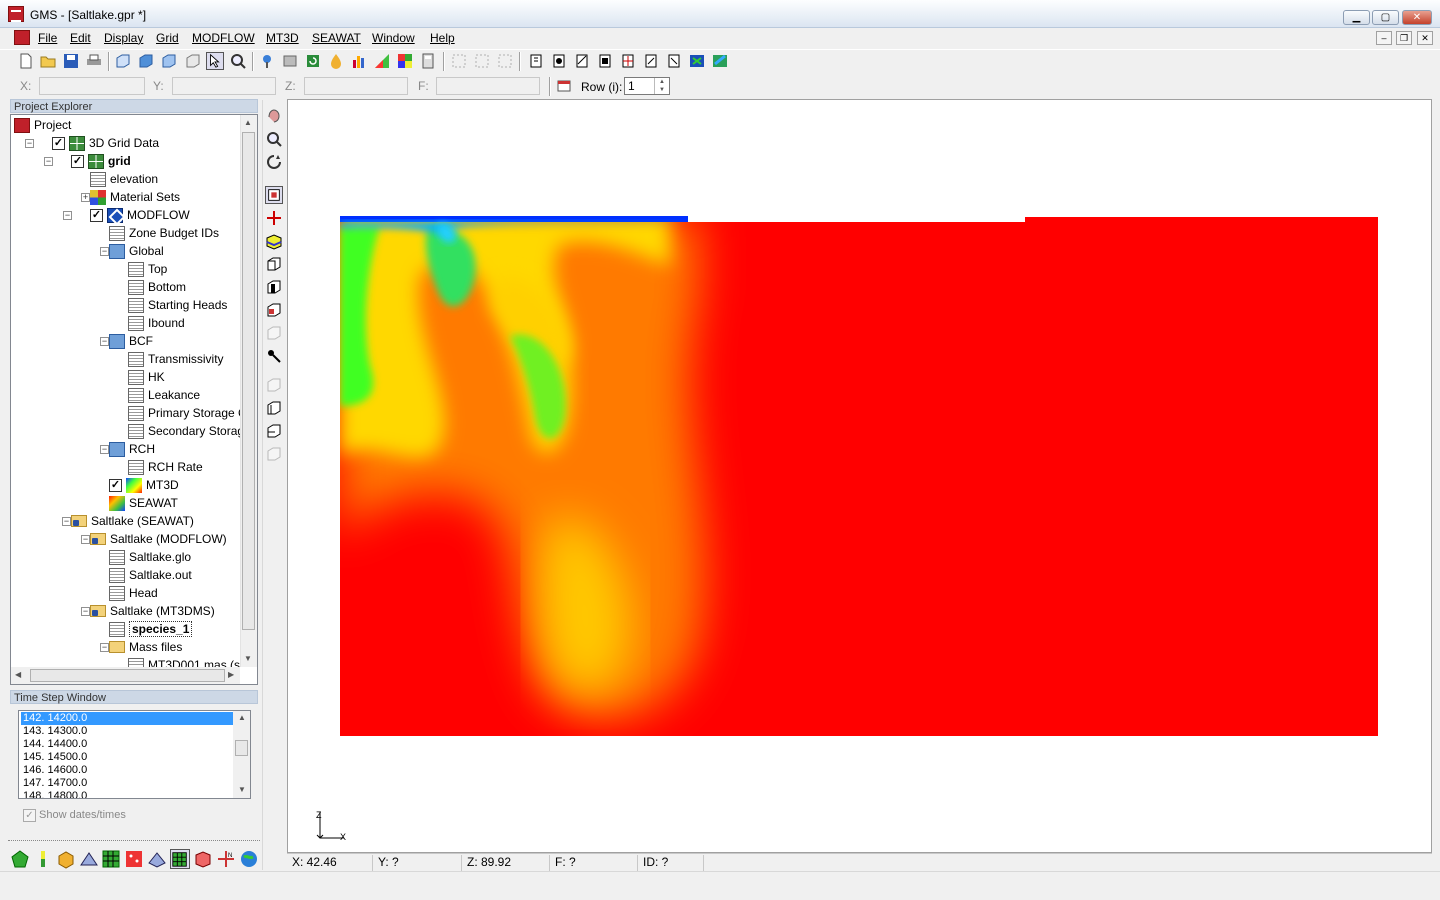 The height and width of the screenshot is (900, 1440). I want to click on minimize-button: ▁, so click(1356, 17).